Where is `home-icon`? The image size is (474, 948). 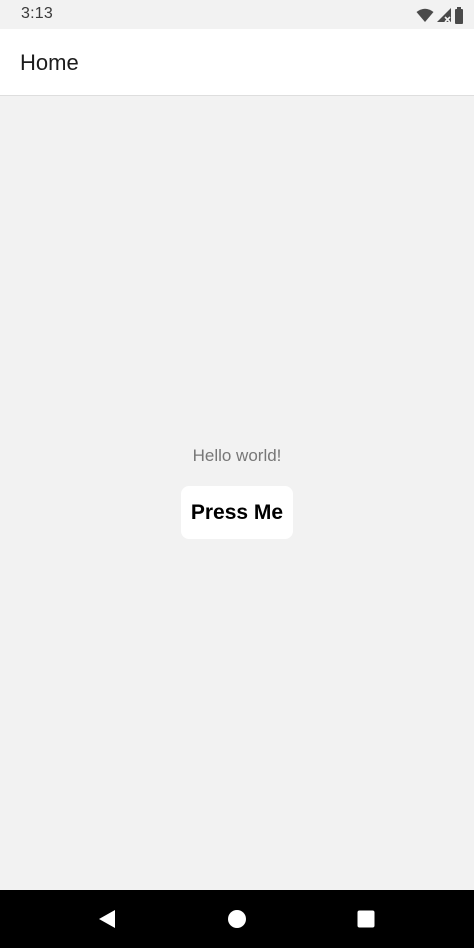 home-icon is located at coordinates (237, 919).